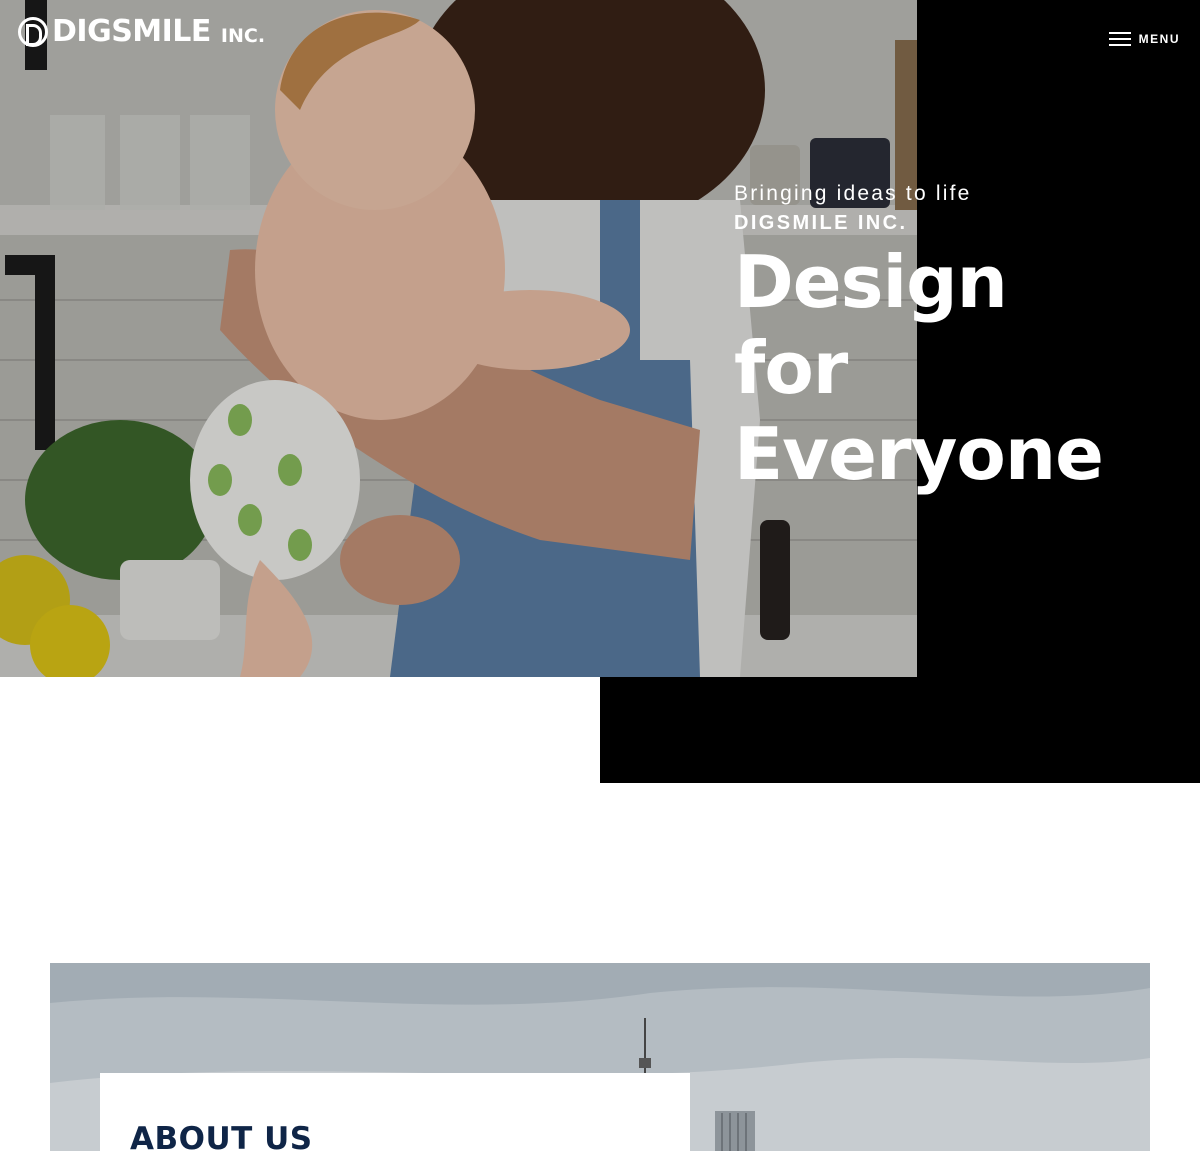 The image size is (1200, 1151). I want to click on hamburger-icon, so click(1119, 39).